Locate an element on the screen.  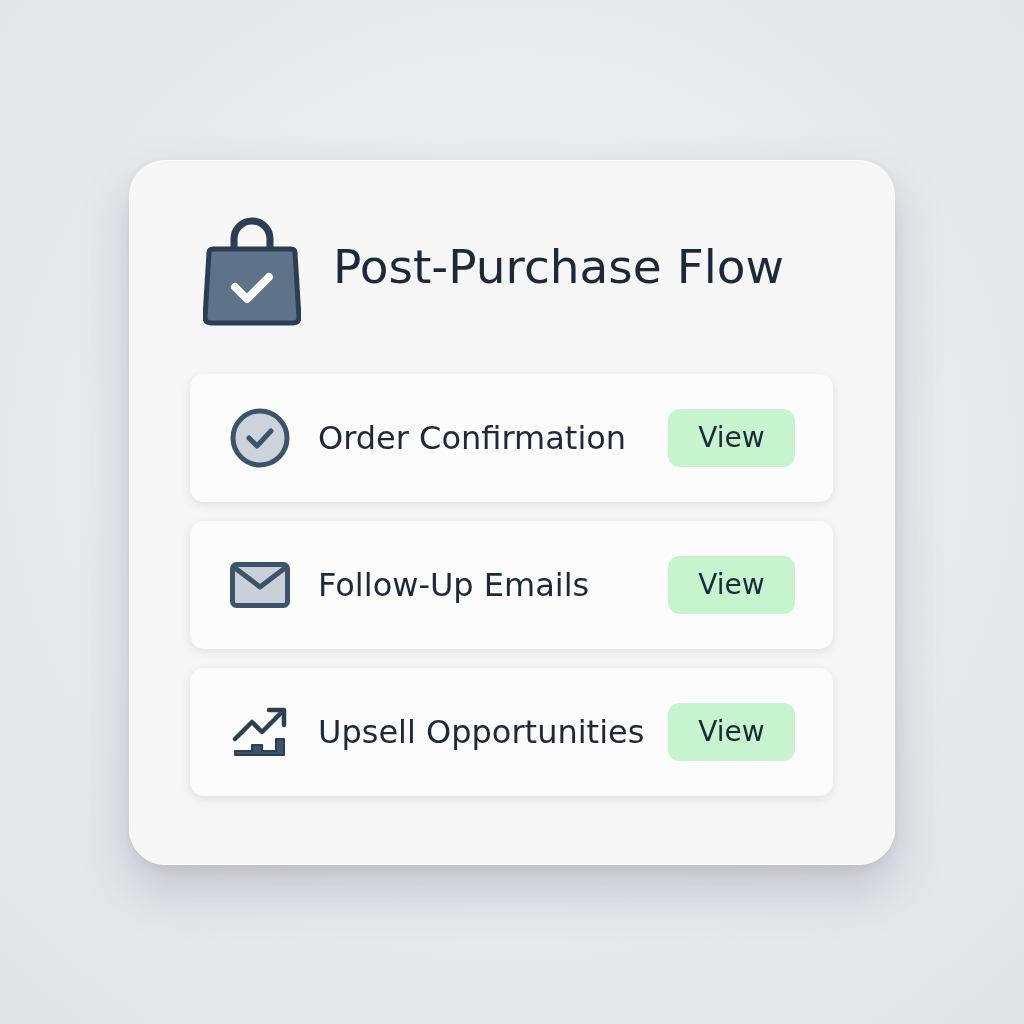
step-label: Follow-Up Emails is located at coordinates (454, 584).